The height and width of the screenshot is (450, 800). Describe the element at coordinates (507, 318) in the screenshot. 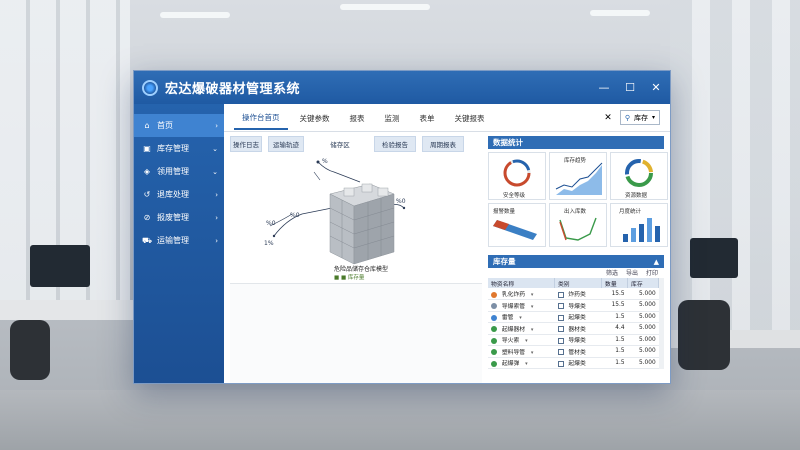

I see `item-name: 雷管` at that location.